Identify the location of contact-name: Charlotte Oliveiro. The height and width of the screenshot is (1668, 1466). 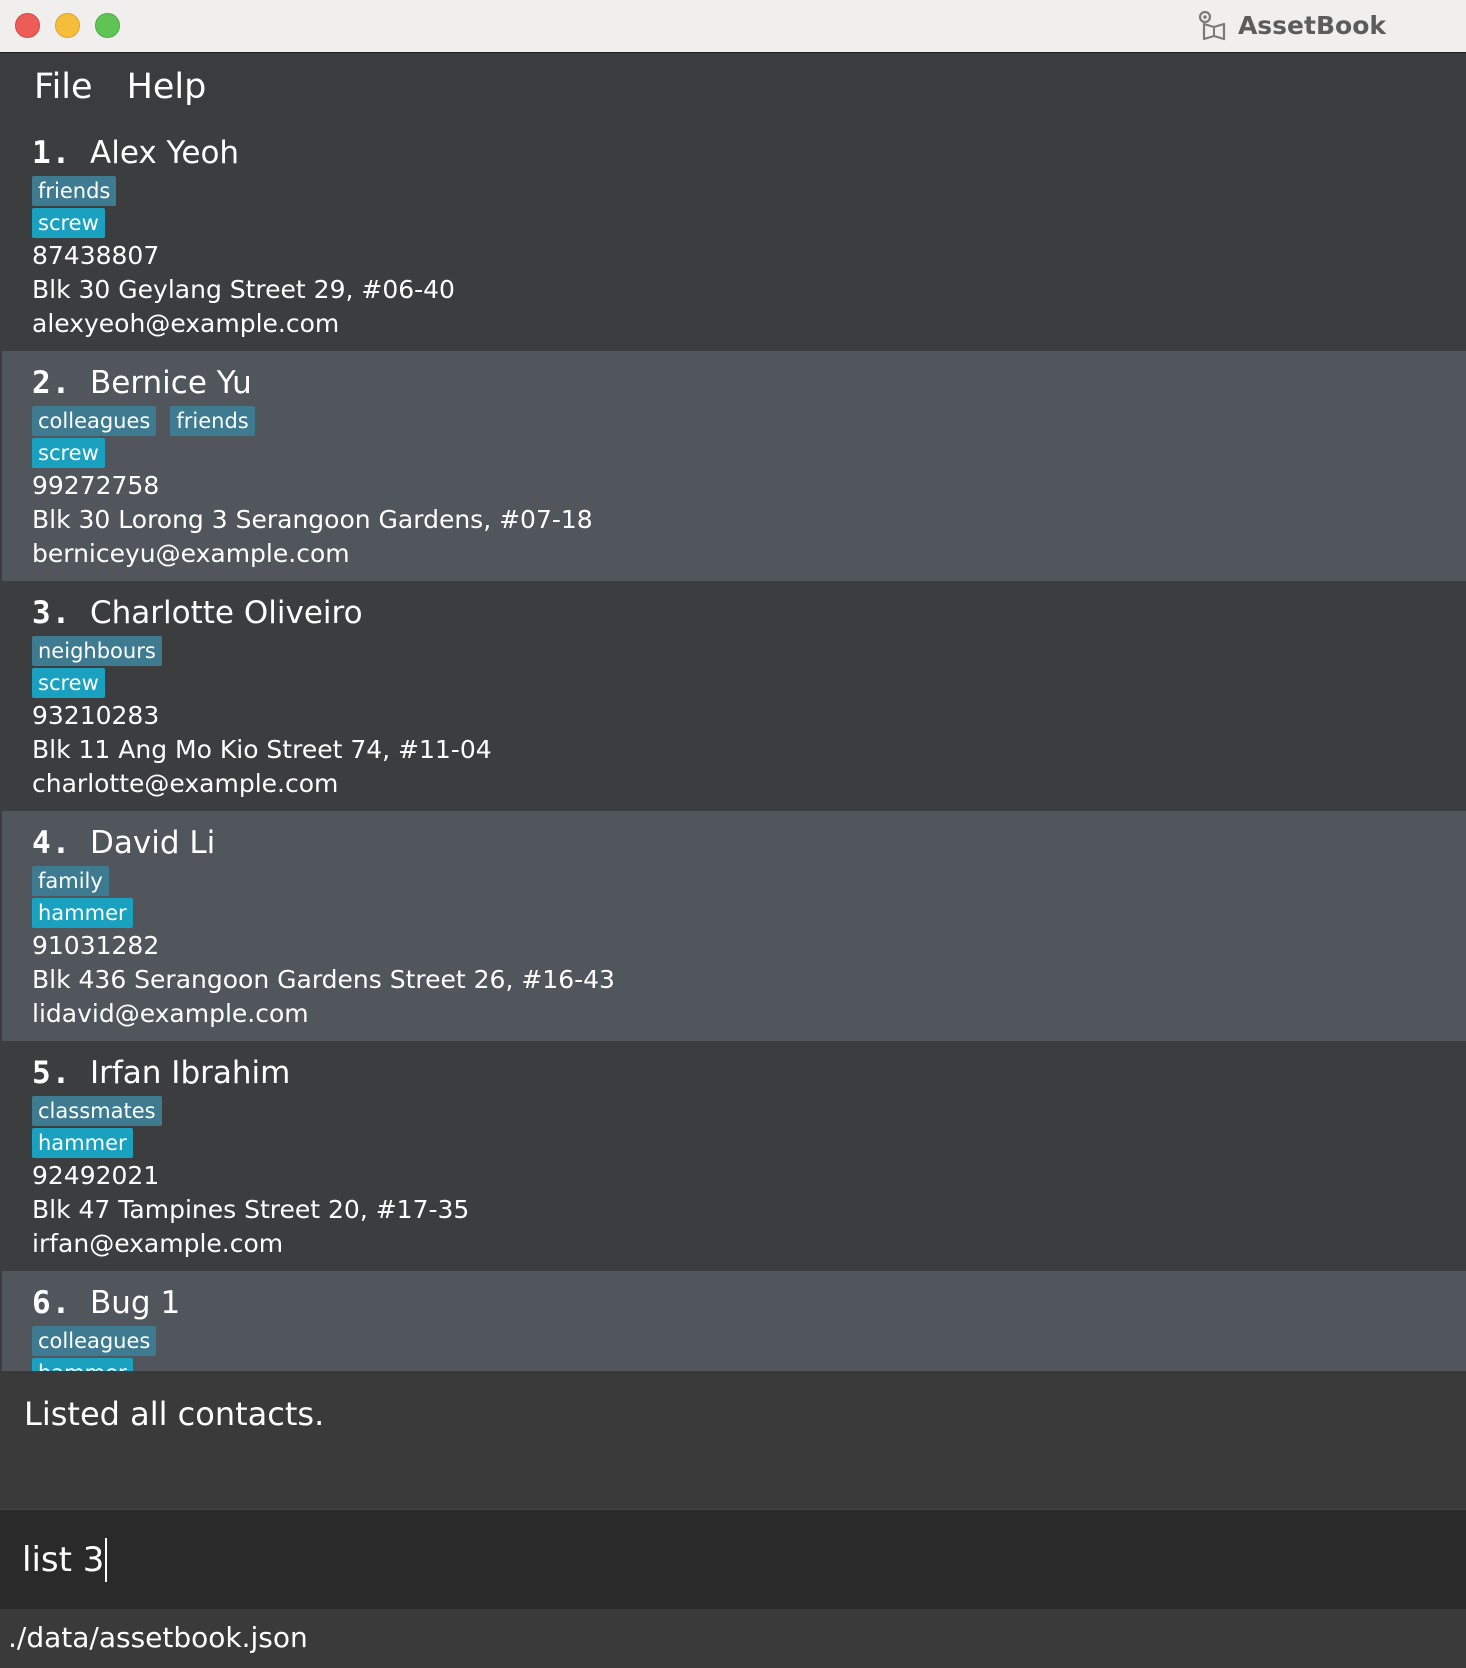
(226, 613).